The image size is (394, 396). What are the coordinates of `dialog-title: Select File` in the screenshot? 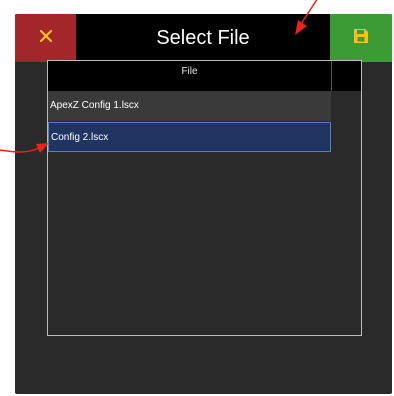 It's located at (203, 38).